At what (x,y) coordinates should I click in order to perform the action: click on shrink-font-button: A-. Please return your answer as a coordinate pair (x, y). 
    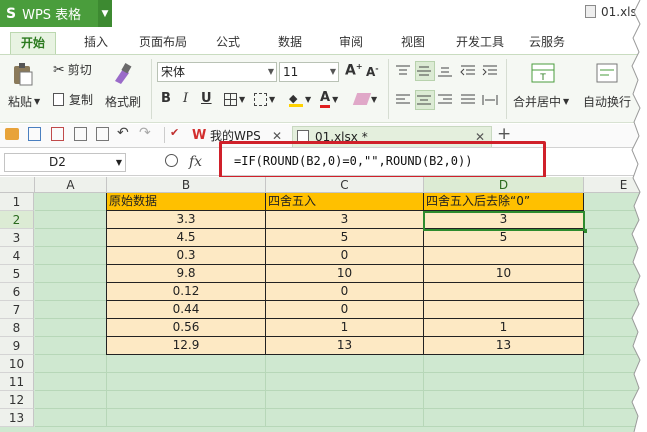
    Looking at the image, I should click on (372, 71).